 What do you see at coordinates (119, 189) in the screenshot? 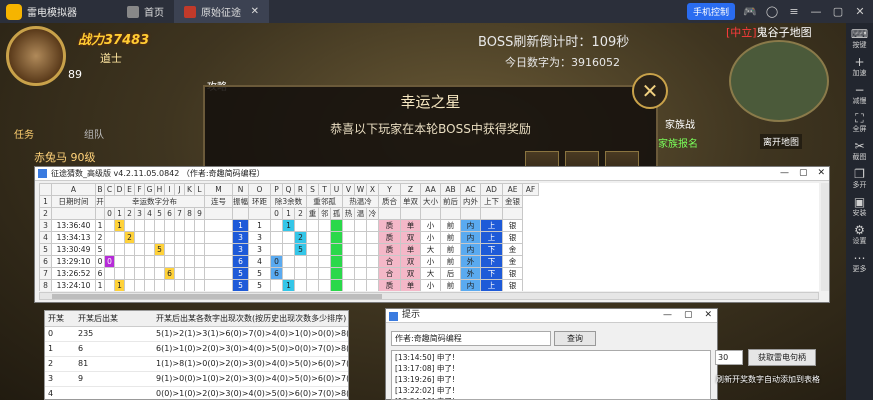
I see `column-letter: D` at bounding box center [119, 189].